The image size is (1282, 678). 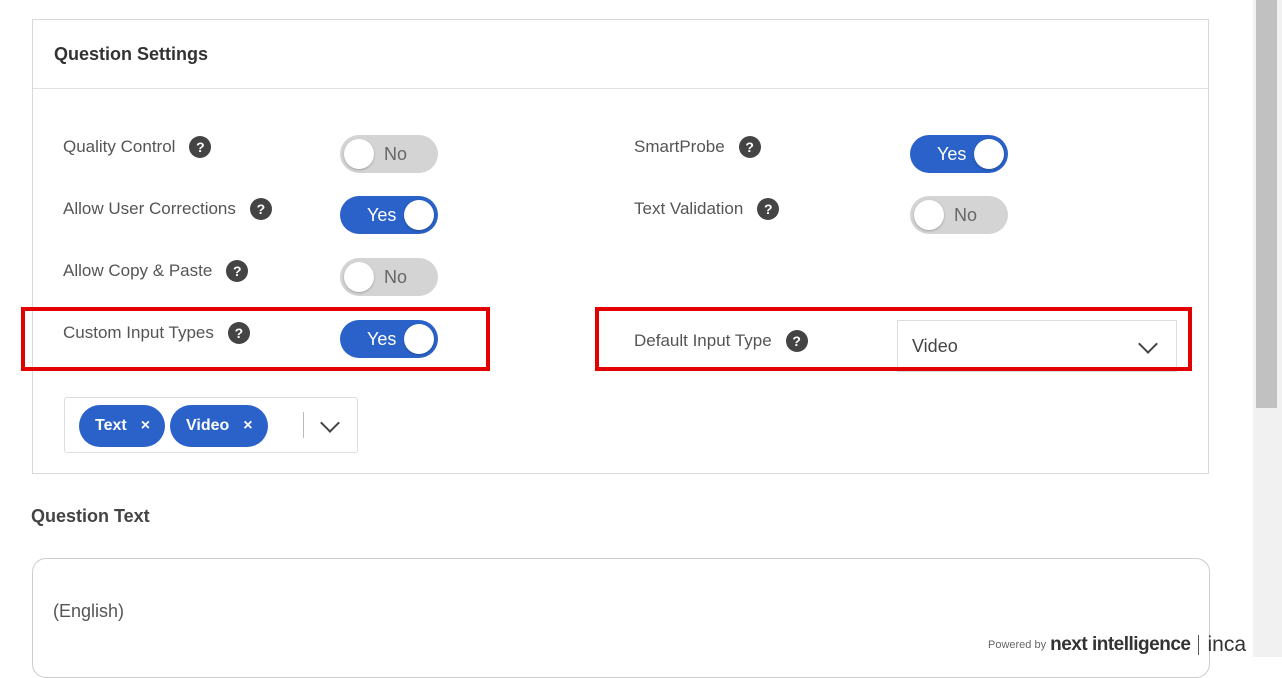 I want to click on text-validation-label: Text Validation, so click(x=689, y=208).